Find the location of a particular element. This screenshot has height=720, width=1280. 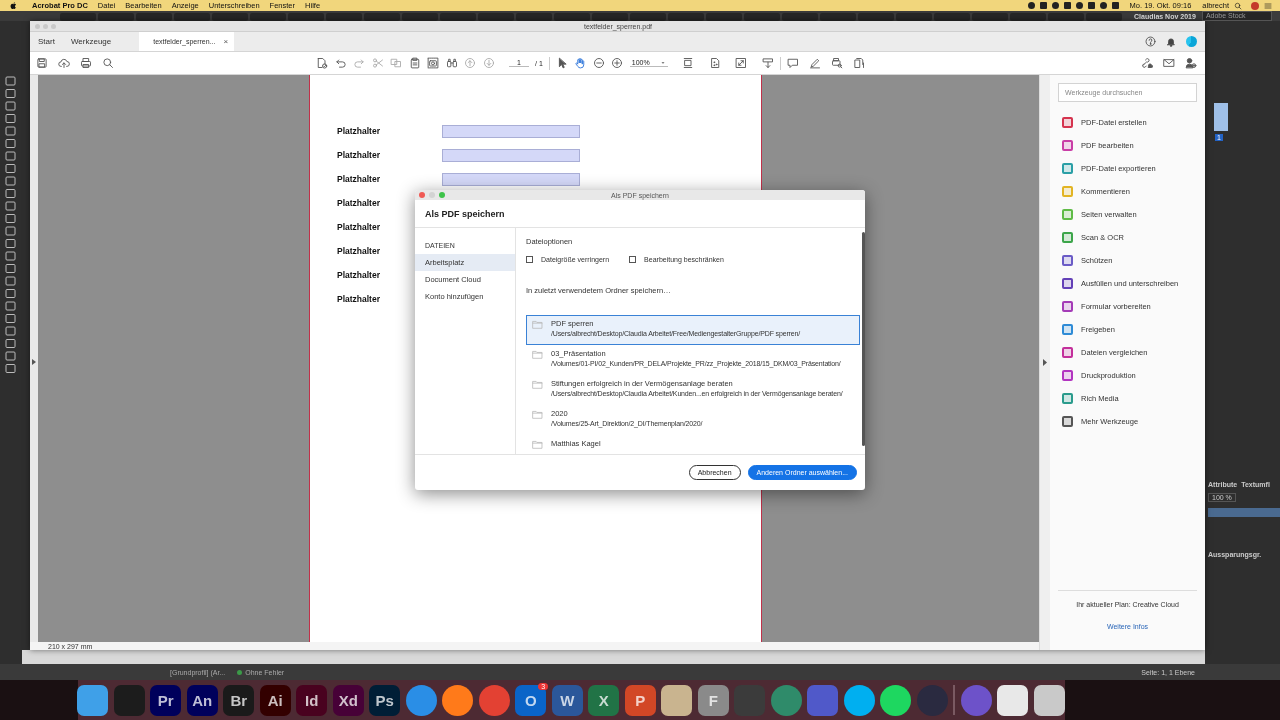

dock-app-icon: W is located at coordinates (567, 700).